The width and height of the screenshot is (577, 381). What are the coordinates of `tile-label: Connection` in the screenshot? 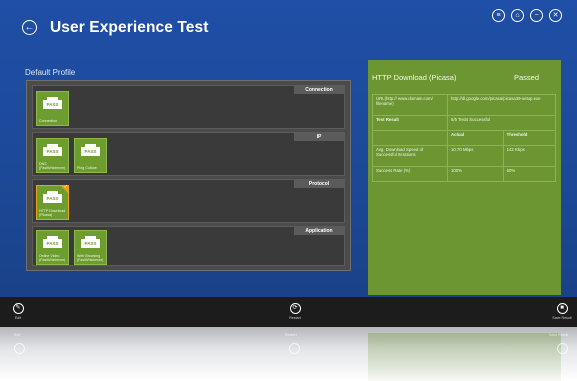 It's located at (48, 121).